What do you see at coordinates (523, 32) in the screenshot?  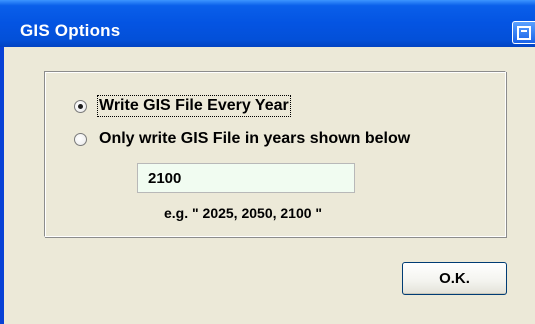 I see `window-menu-icon` at bounding box center [523, 32].